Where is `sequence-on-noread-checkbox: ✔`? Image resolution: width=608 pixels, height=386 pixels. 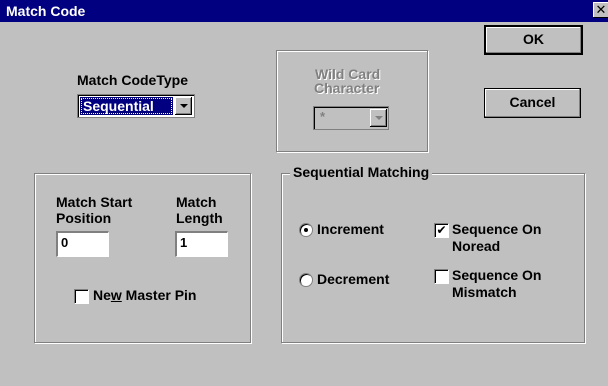
sequence-on-noread-checkbox: ✔ is located at coordinates (441, 230).